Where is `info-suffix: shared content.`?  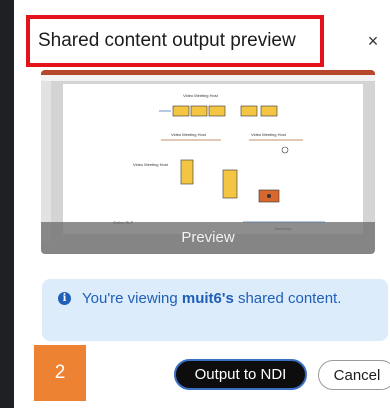 info-suffix: shared content. is located at coordinates (287, 298).